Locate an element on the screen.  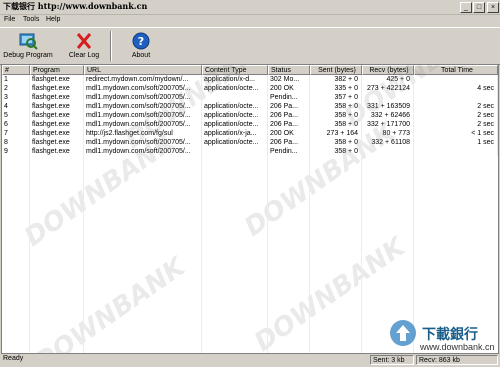
menu-file: File is located at coordinates (9, 19).